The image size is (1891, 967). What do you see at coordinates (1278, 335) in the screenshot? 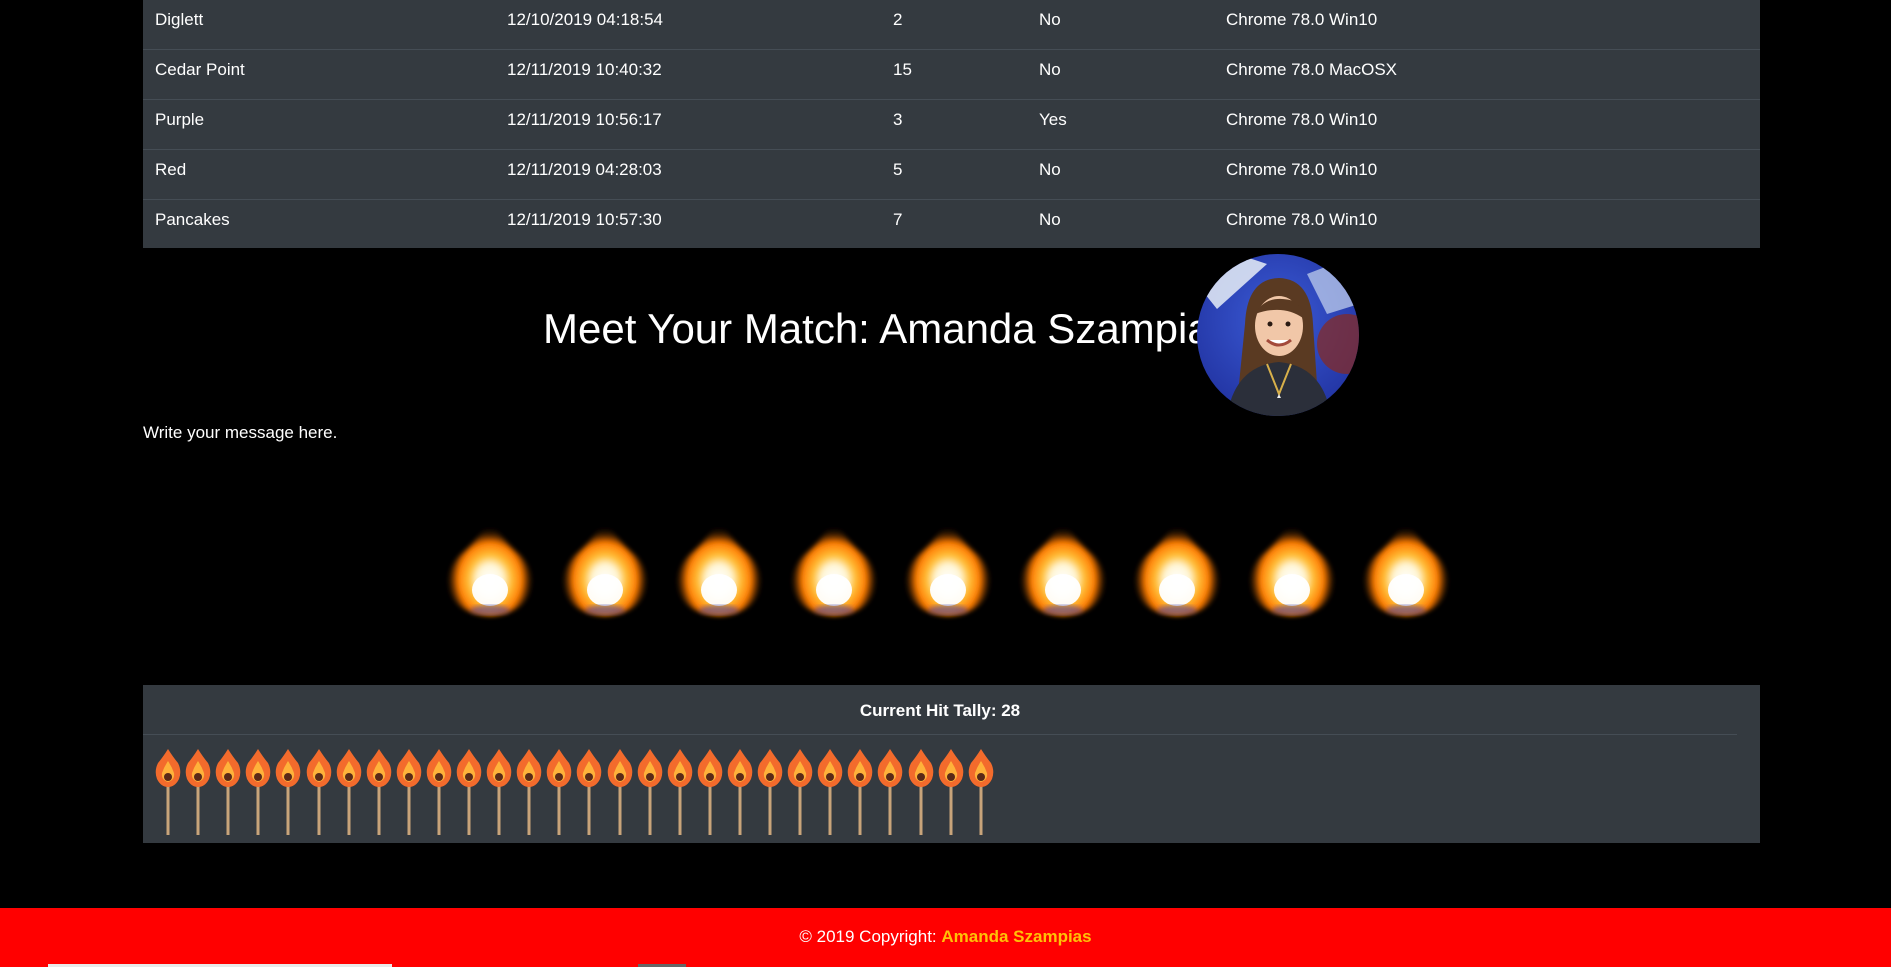
I see `profile-avatar` at bounding box center [1278, 335].